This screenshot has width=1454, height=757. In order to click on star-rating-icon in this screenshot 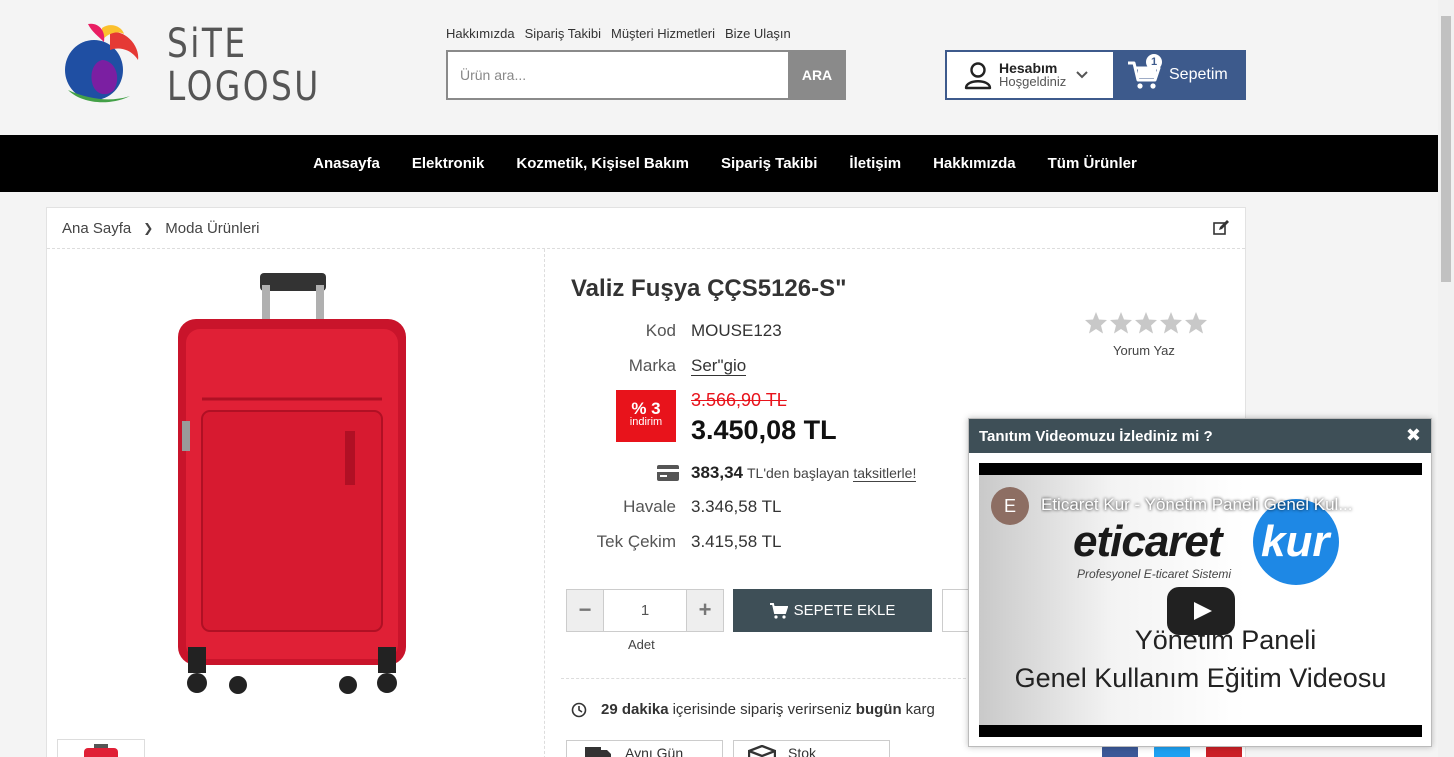, I will do `click(1146, 323)`.